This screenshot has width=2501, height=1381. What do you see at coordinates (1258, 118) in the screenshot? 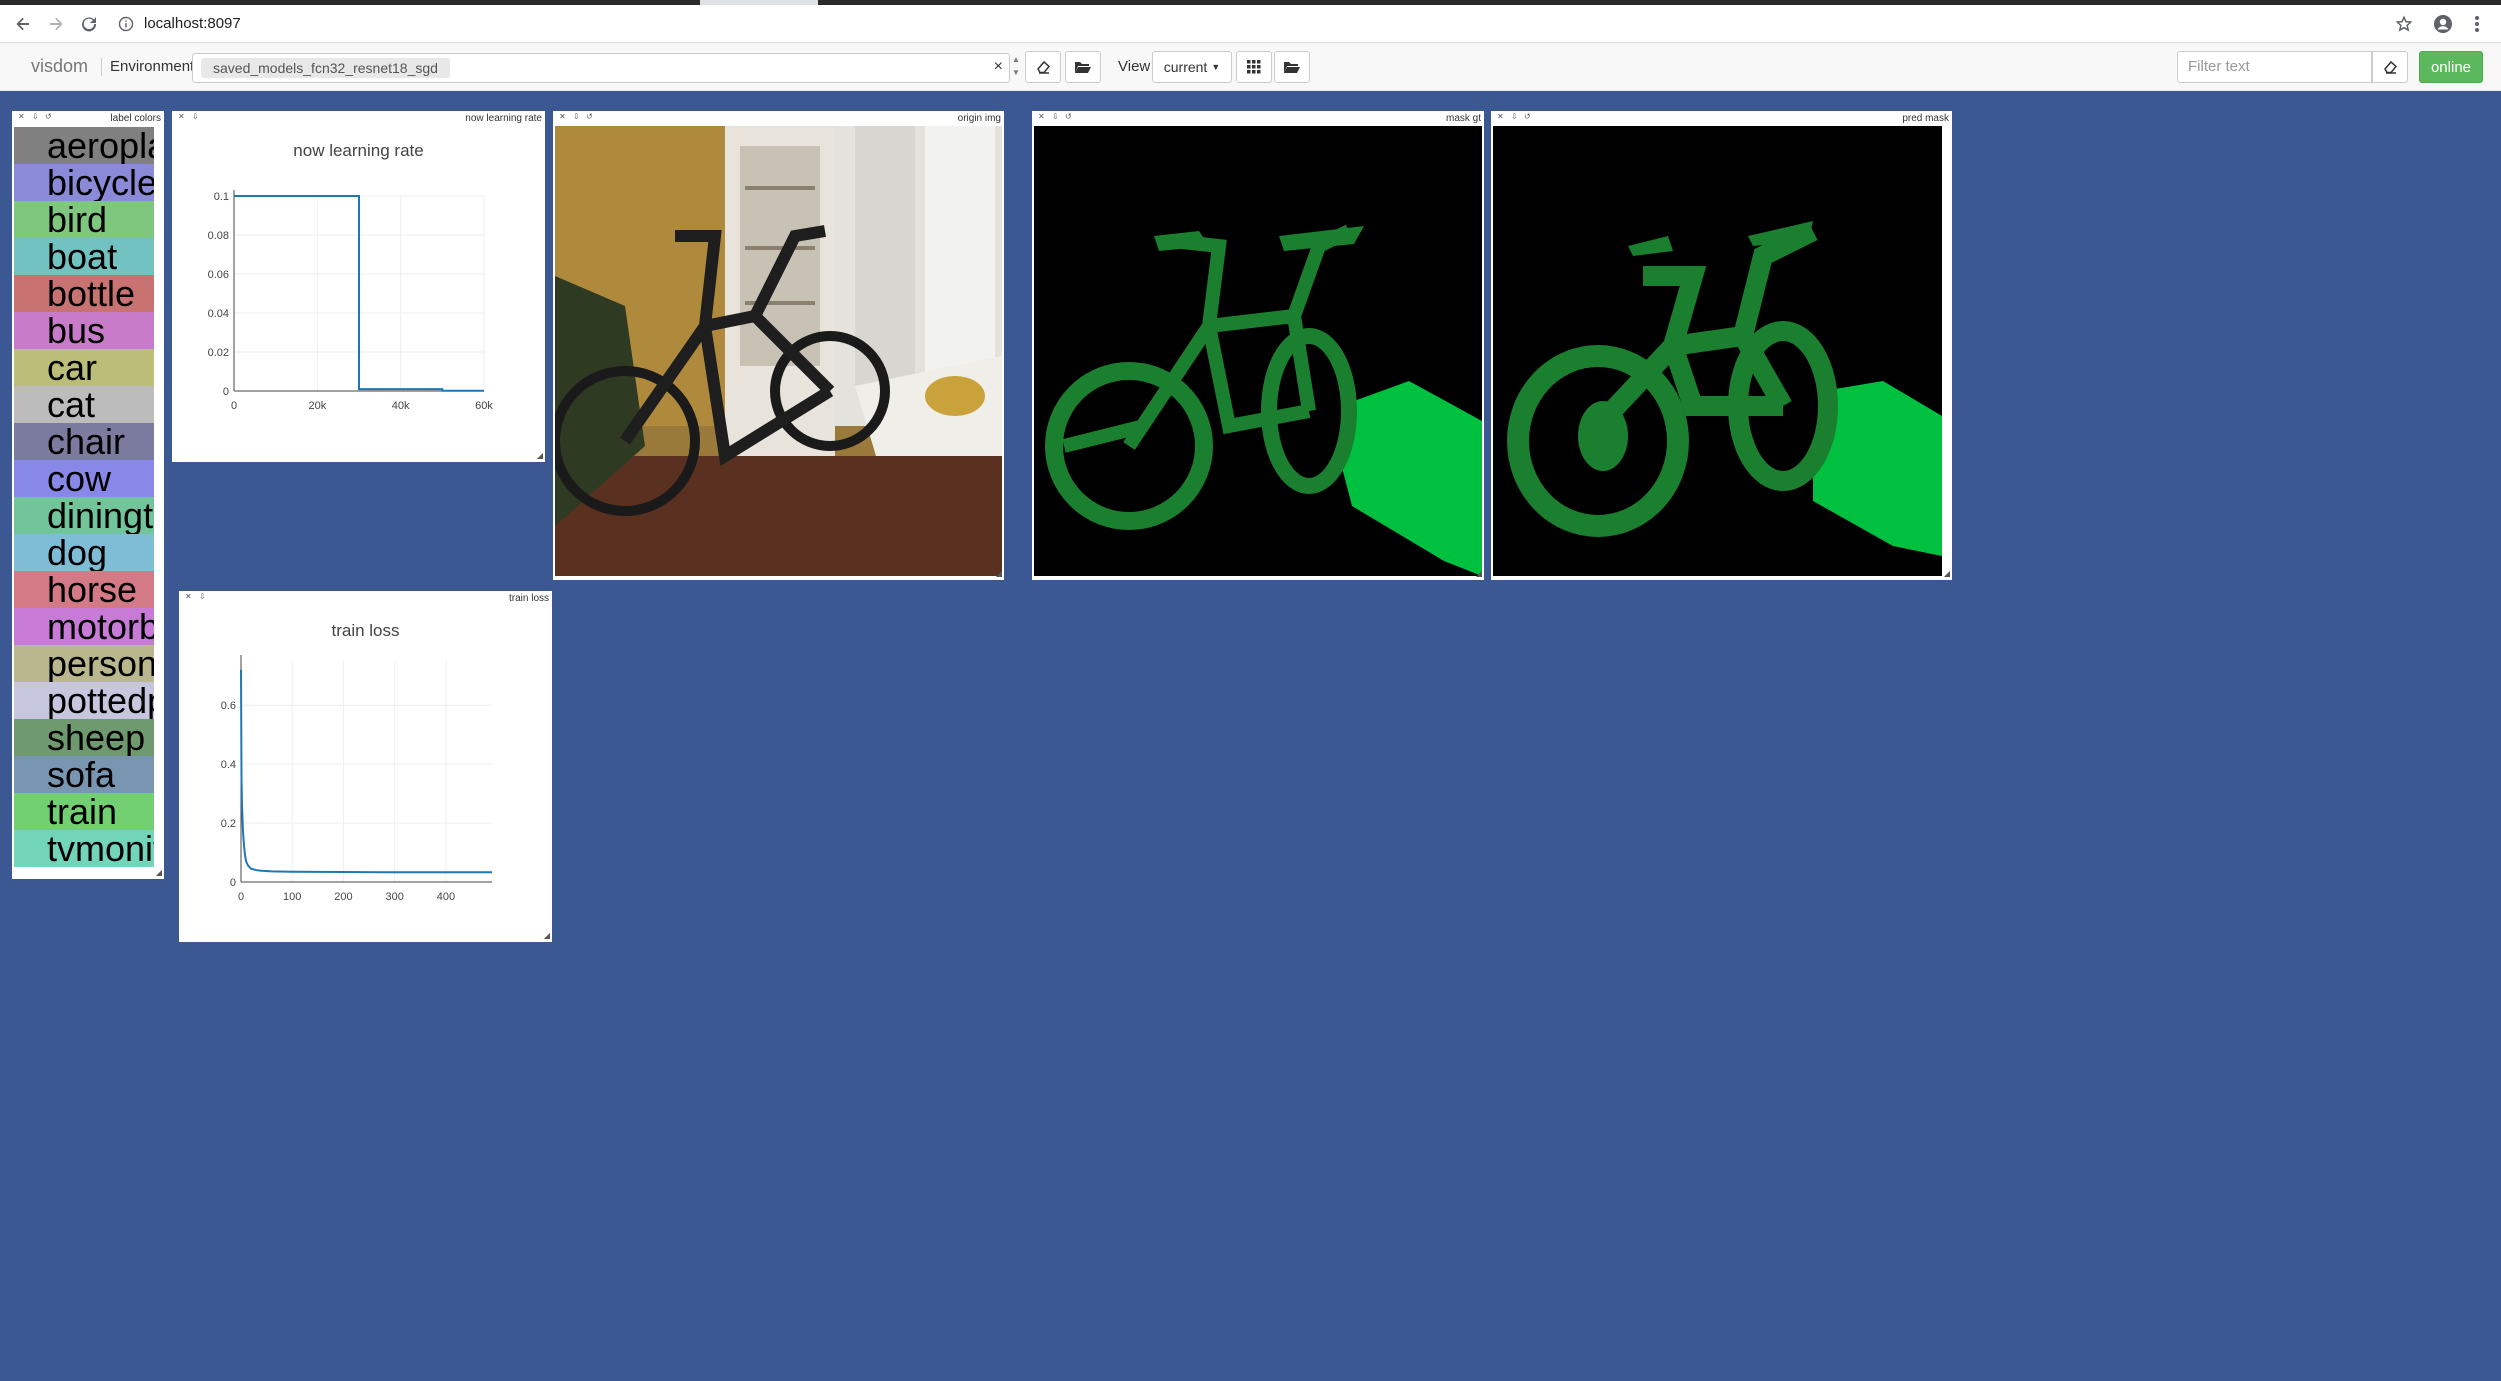
I see `pane-header: ✕ ⇩ ↺ mask gt` at bounding box center [1258, 118].